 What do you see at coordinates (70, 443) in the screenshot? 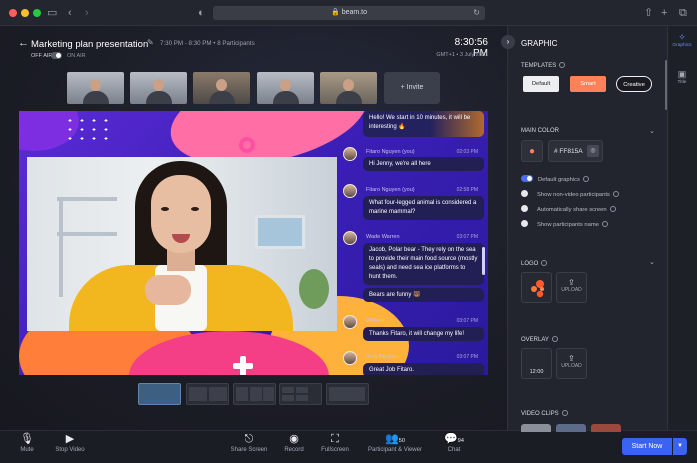
I see `stop-video-button: ▶ Stop Video` at bounding box center [70, 443].